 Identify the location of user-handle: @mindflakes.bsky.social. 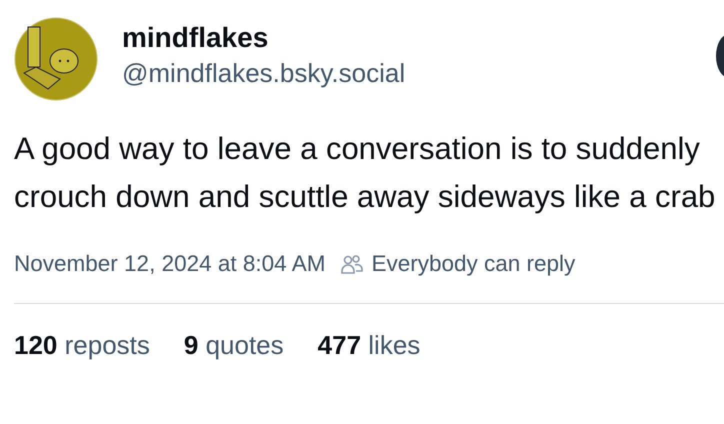
(264, 73).